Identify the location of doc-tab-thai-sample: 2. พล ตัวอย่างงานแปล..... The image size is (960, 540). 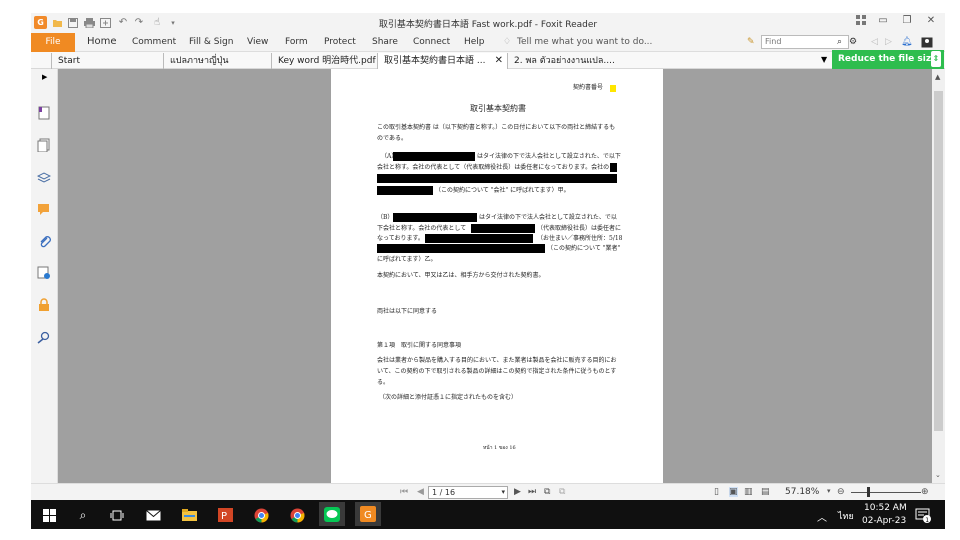
(567, 61).